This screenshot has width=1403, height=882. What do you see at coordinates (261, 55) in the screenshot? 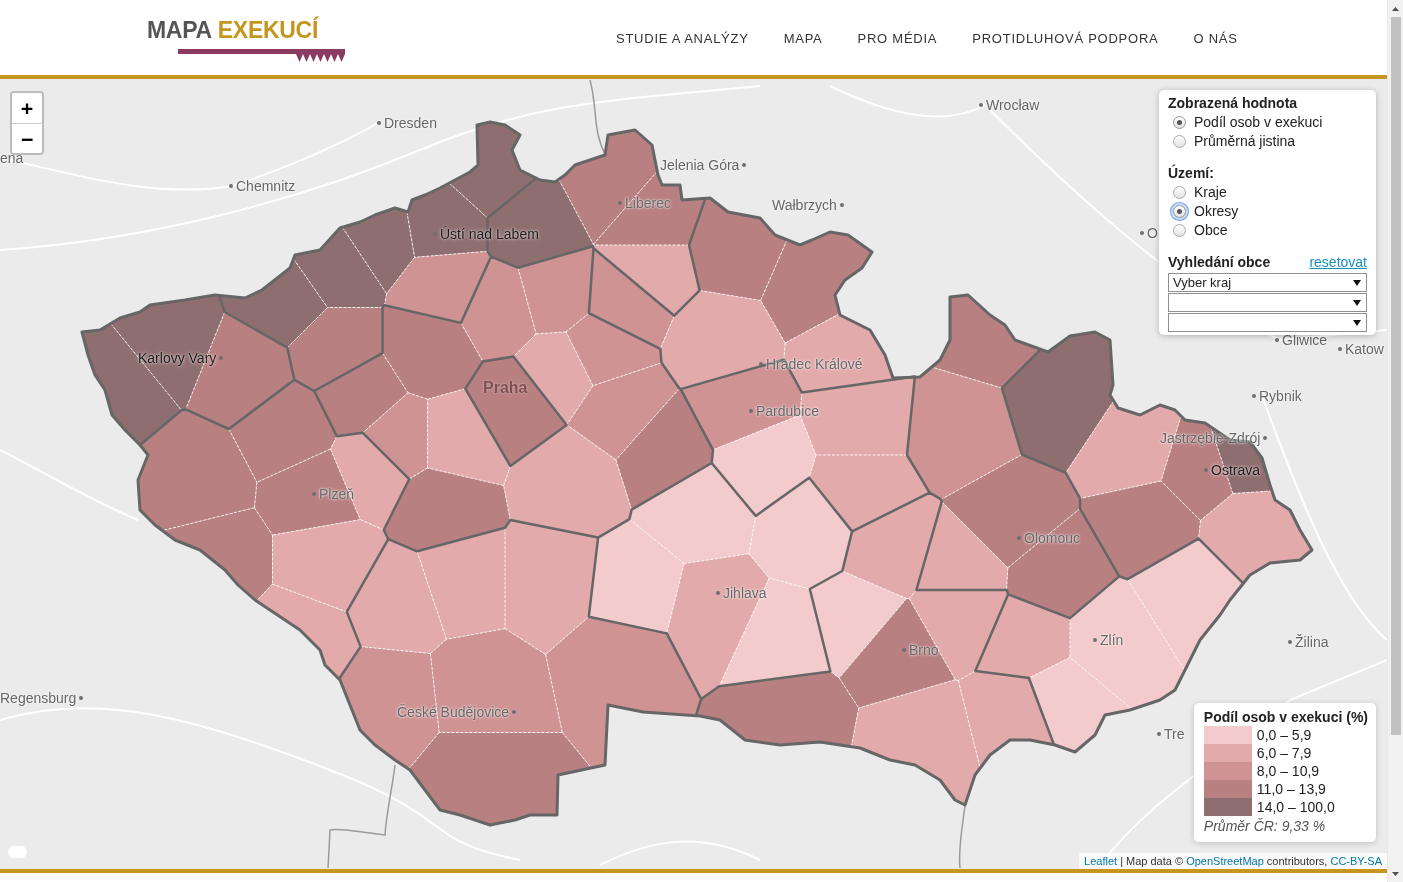
I see `logo-zigzag-bar-icon` at bounding box center [261, 55].